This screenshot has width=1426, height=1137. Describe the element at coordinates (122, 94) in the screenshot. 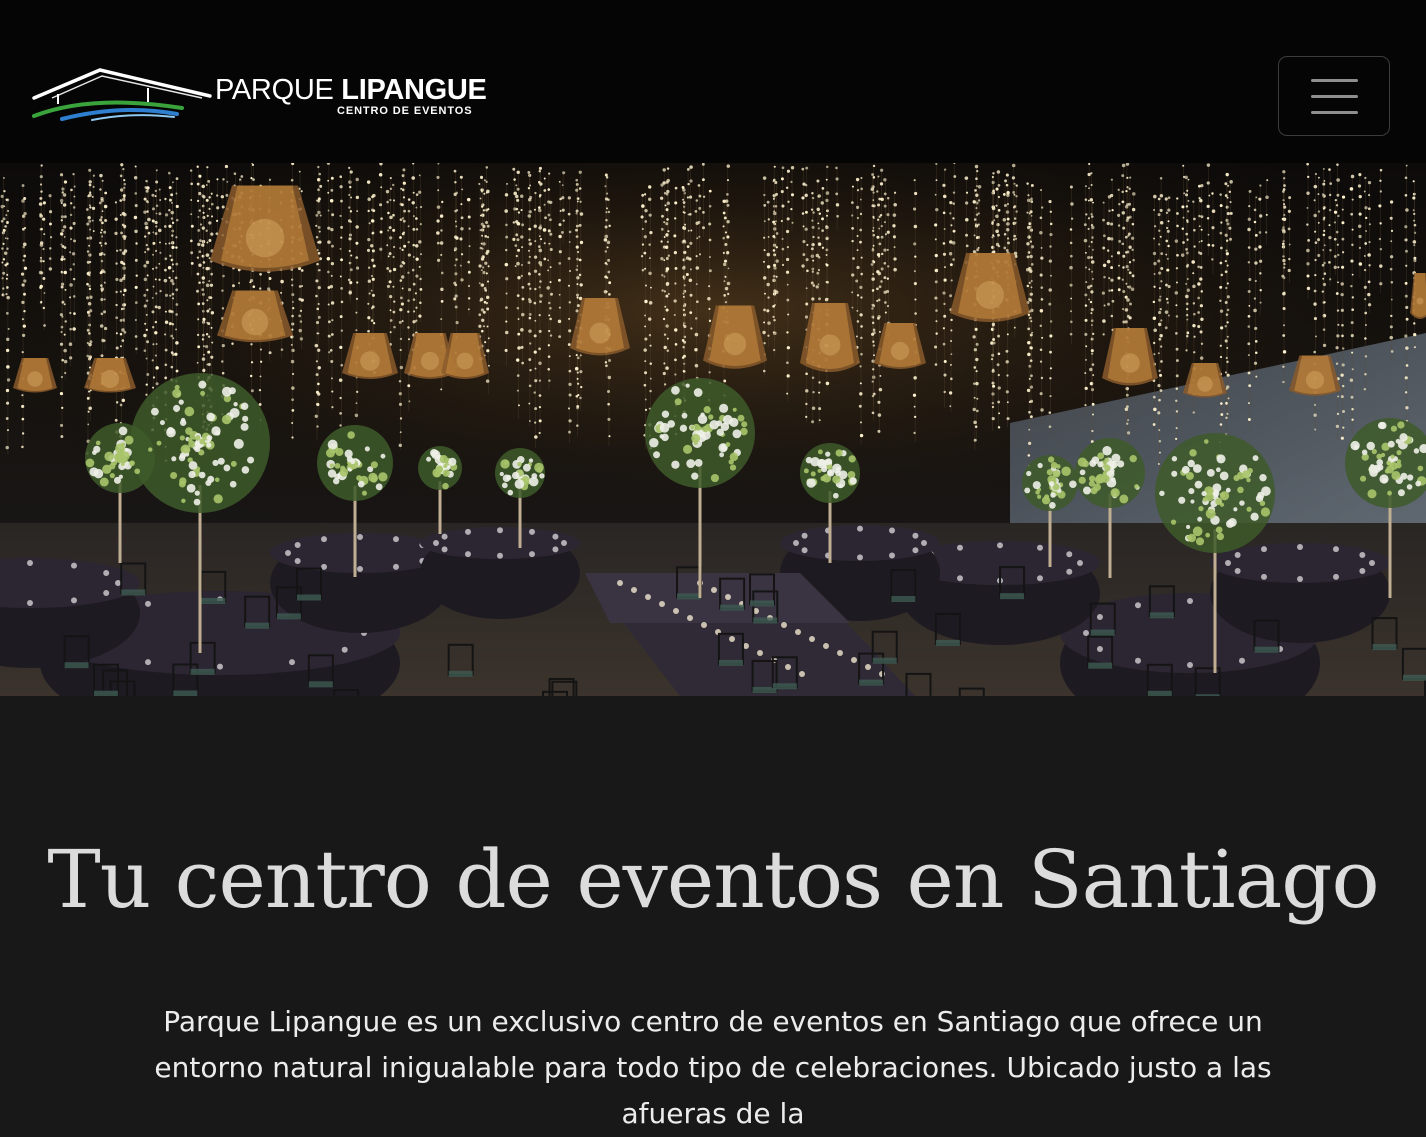

I see `logo-mark-icon` at that location.